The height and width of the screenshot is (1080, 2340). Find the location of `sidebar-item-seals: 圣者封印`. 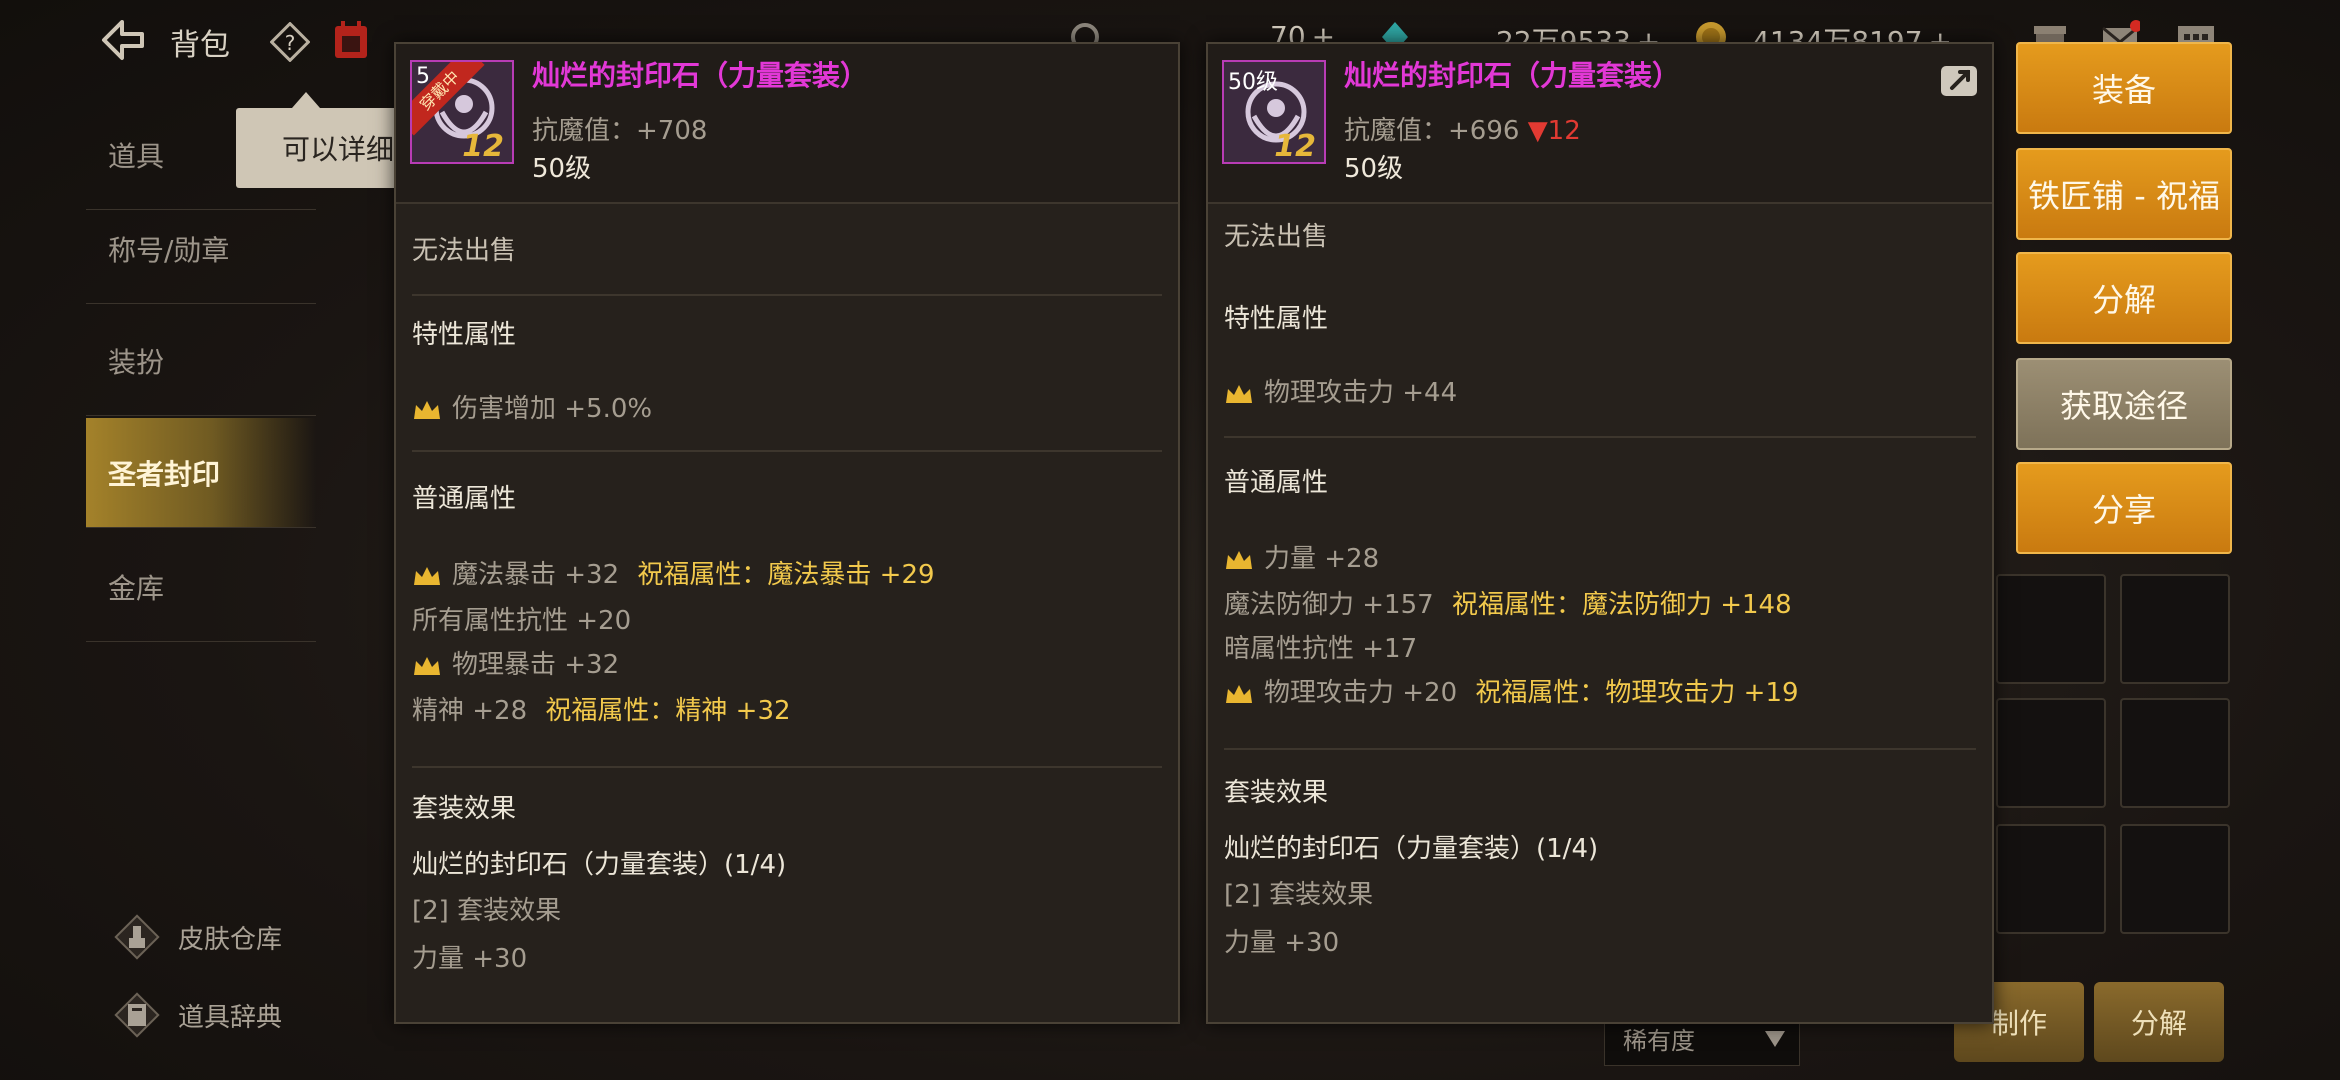

sidebar-item-seals: 圣者封印 is located at coordinates (201, 473).